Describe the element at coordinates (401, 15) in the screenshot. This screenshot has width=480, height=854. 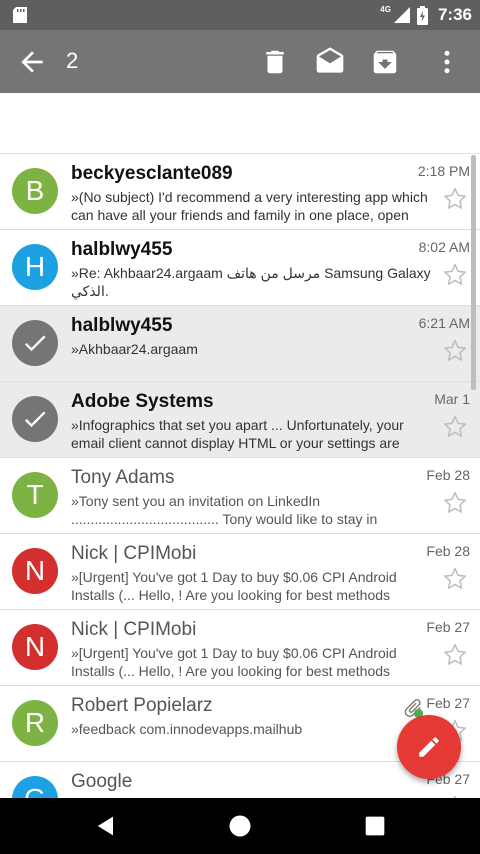
I see `signal-icon` at that location.